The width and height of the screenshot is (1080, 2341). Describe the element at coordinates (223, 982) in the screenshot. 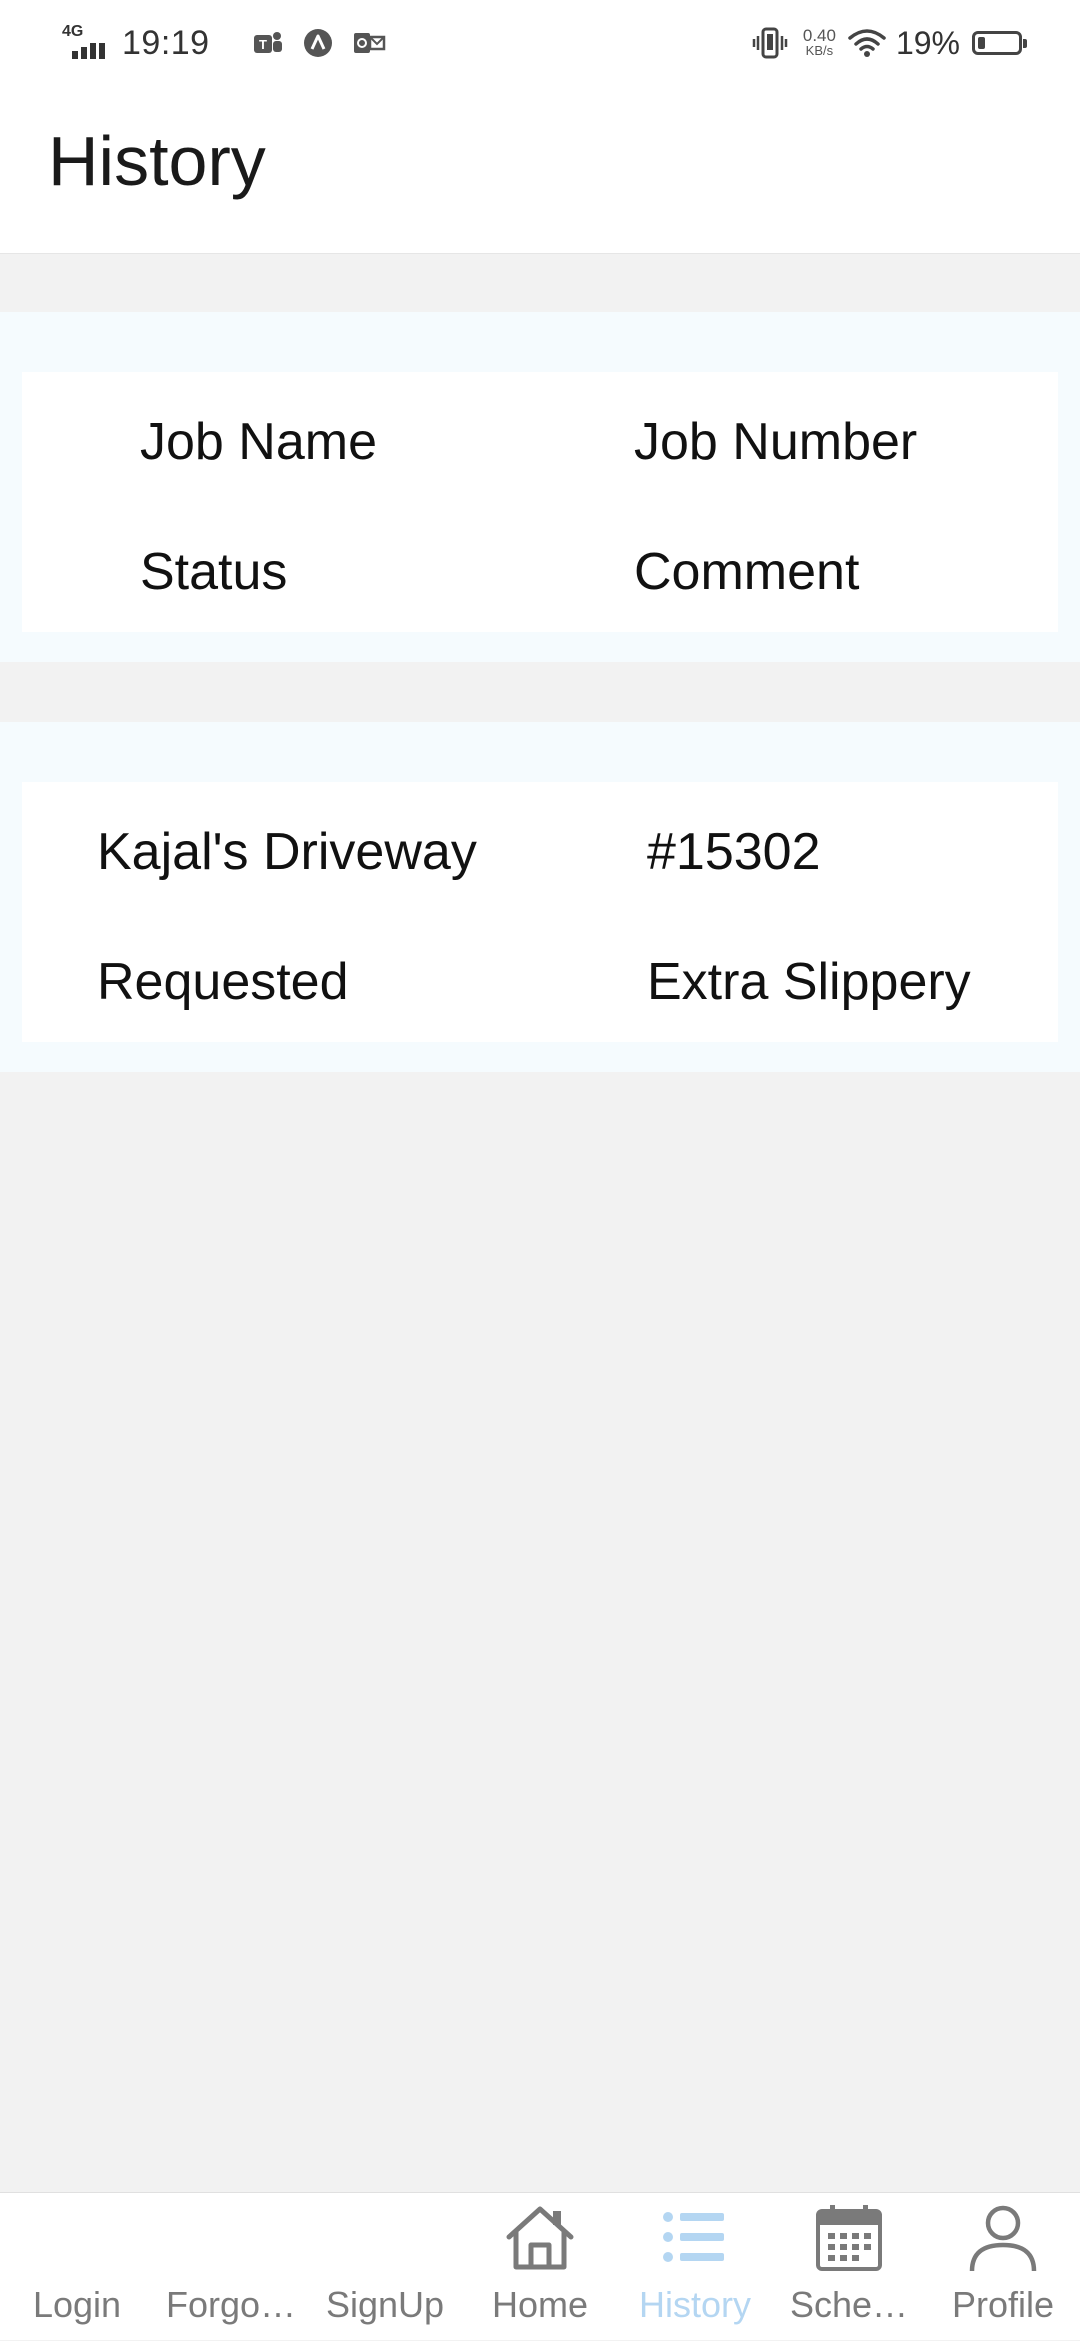

I see `status-value: Requested` at that location.